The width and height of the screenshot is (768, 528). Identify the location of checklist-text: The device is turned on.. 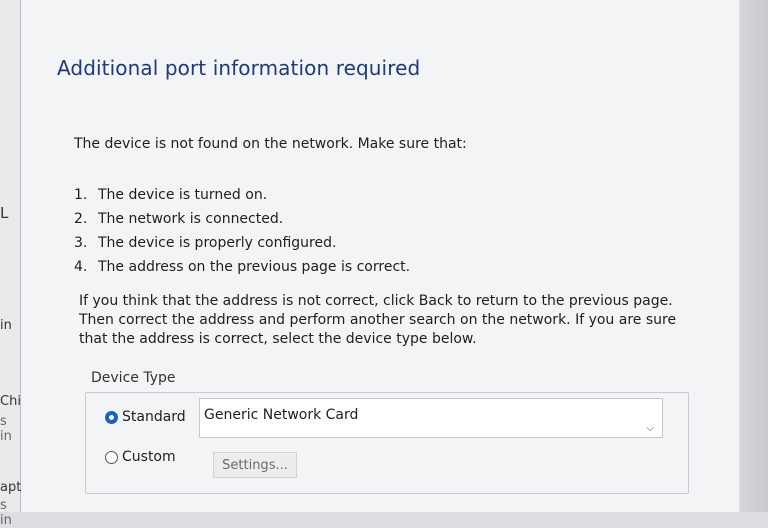
(183, 195).